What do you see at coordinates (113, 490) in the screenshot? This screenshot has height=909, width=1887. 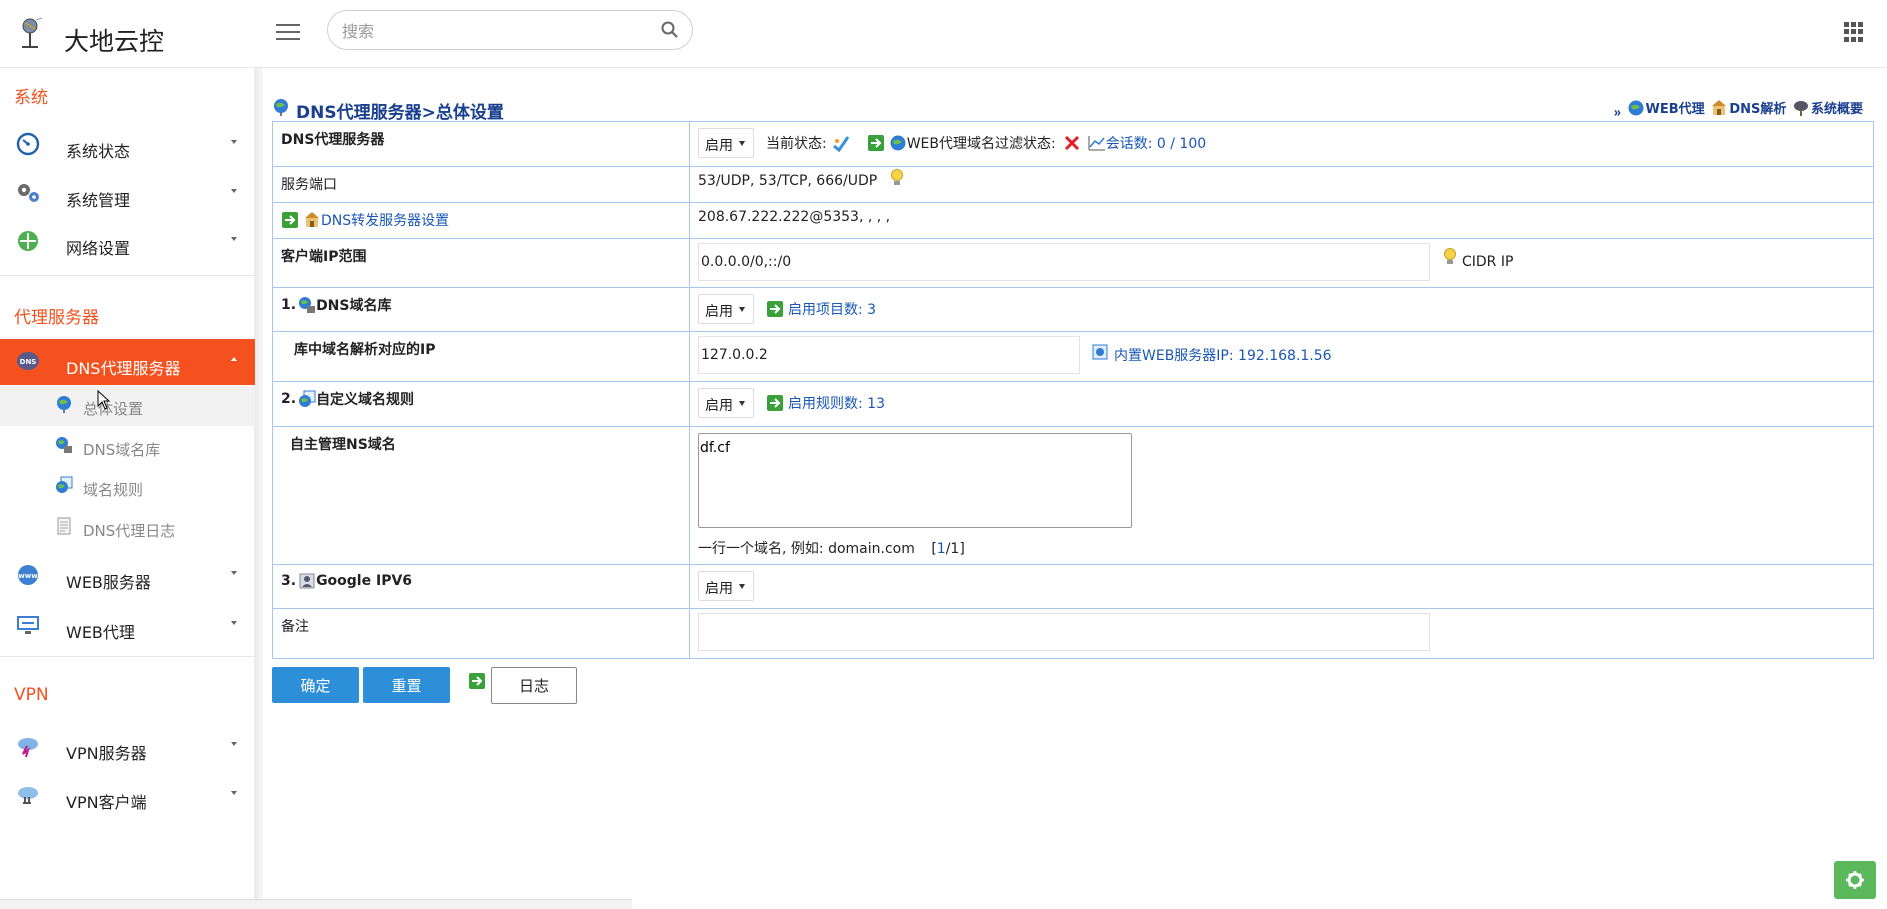 I see `sidebar-subitem-label: 域名规则` at bounding box center [113, 490].